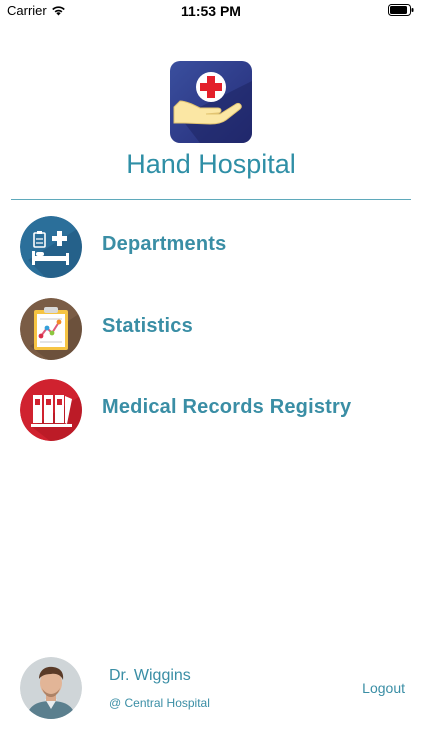 Image resolution: width=422 pixels, height=750 pixels. I want to click on status-bar: Carrier 11:53 PM, so click(211, 11).